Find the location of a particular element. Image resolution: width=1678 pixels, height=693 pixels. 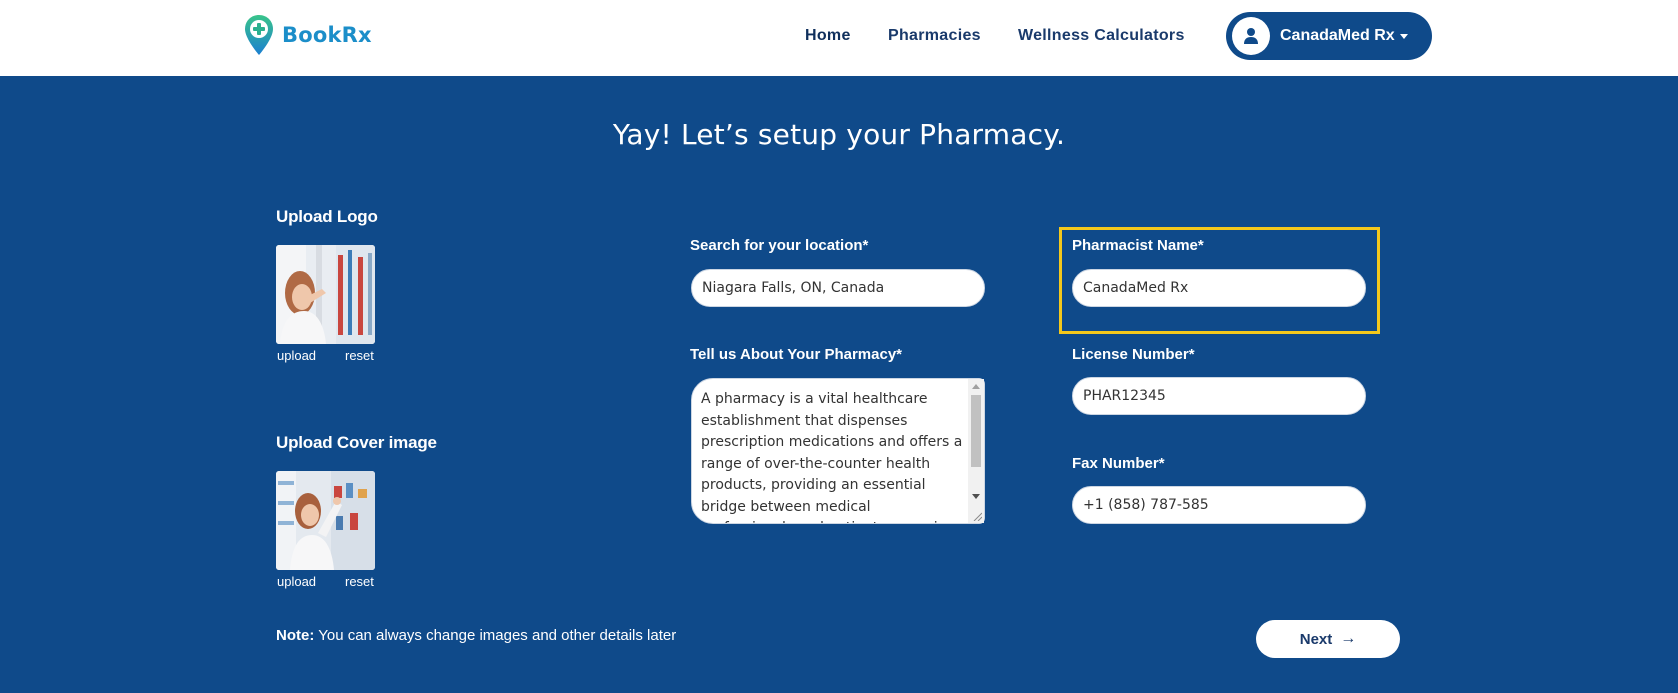

caret-down-icon is located at coordinates (1403, 36).